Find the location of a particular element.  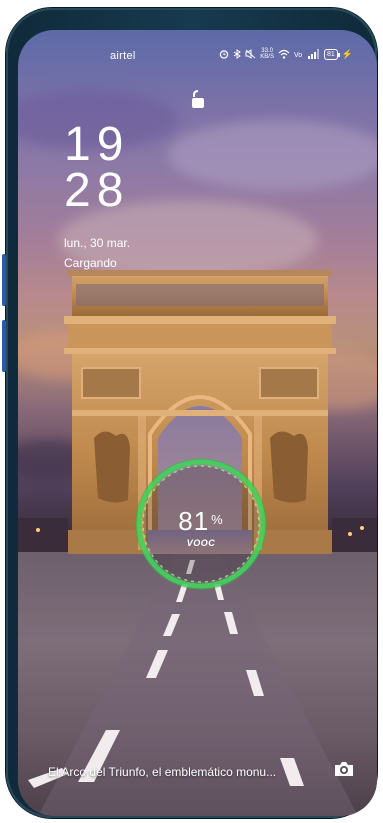

volume-up-button is located at coordinates (4, 280).